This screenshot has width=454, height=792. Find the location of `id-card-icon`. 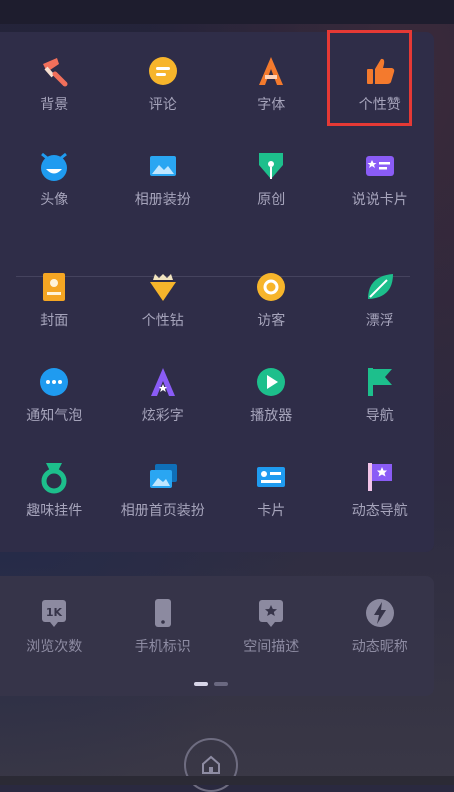

id-card-icon is located at coordinates (271, 477).